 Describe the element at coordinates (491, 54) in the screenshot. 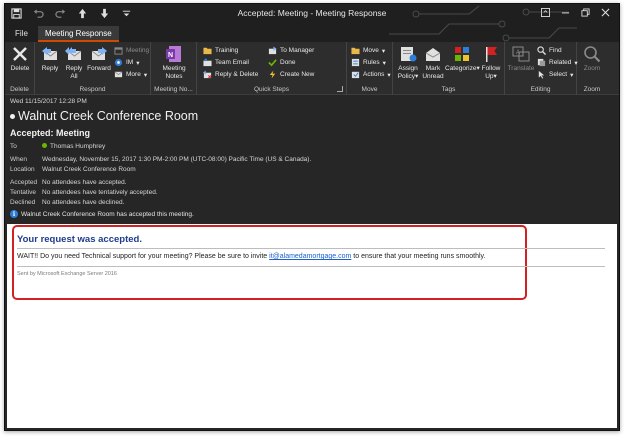

I see `flag-icon` at that location.